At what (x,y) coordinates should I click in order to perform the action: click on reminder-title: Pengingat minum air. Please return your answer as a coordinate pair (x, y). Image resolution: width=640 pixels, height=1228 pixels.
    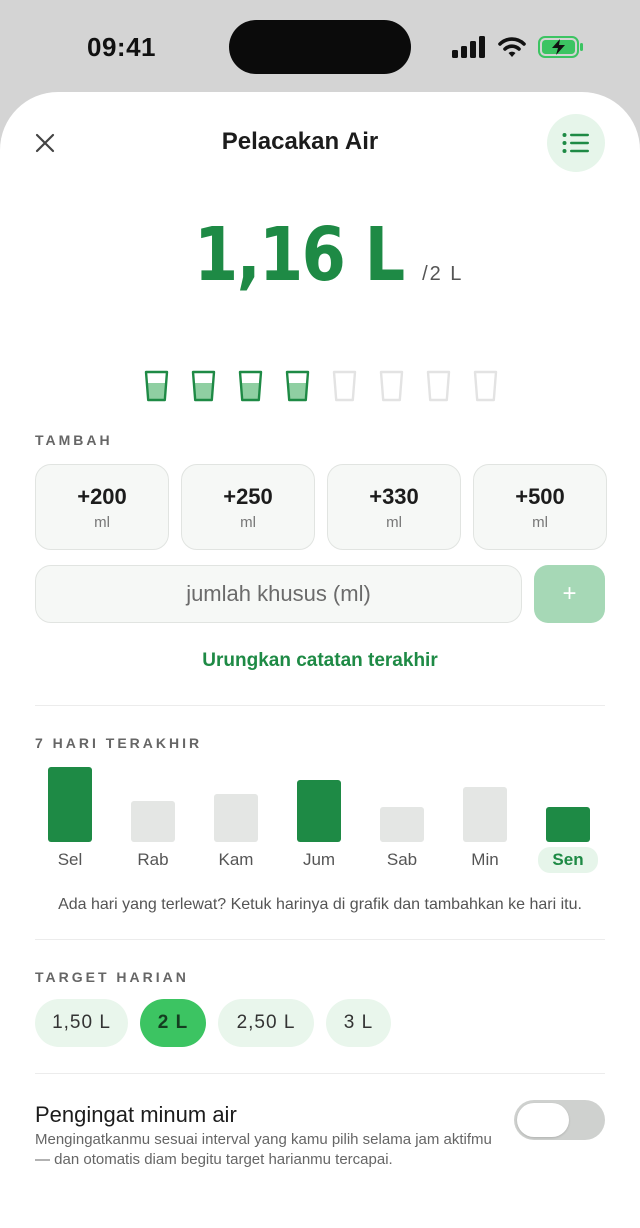
    Looking at the image, I should click on (136, 1114).